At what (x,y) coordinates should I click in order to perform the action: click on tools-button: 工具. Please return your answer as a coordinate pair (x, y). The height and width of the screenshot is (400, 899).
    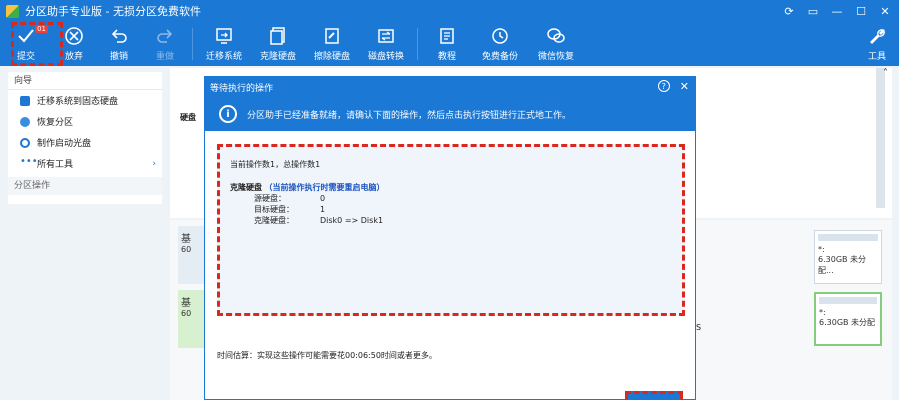
    Looking at the image, I should click on (877, 44).